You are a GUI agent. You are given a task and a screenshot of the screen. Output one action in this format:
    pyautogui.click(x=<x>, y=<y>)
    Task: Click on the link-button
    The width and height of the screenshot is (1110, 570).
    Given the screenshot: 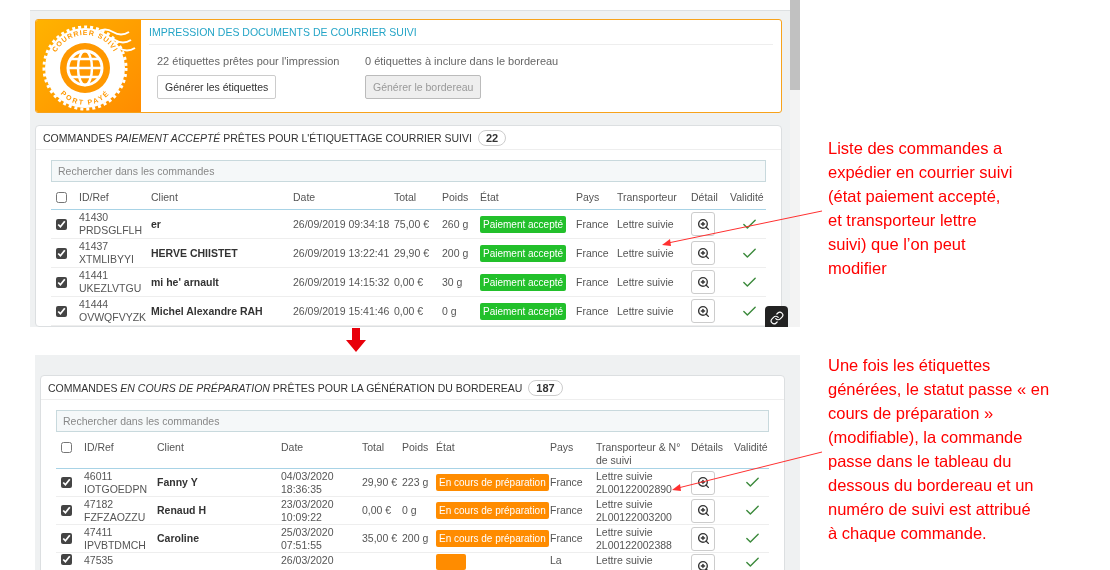 What is the action you would take?
    pyautogui.click(x=776, y=316)
    